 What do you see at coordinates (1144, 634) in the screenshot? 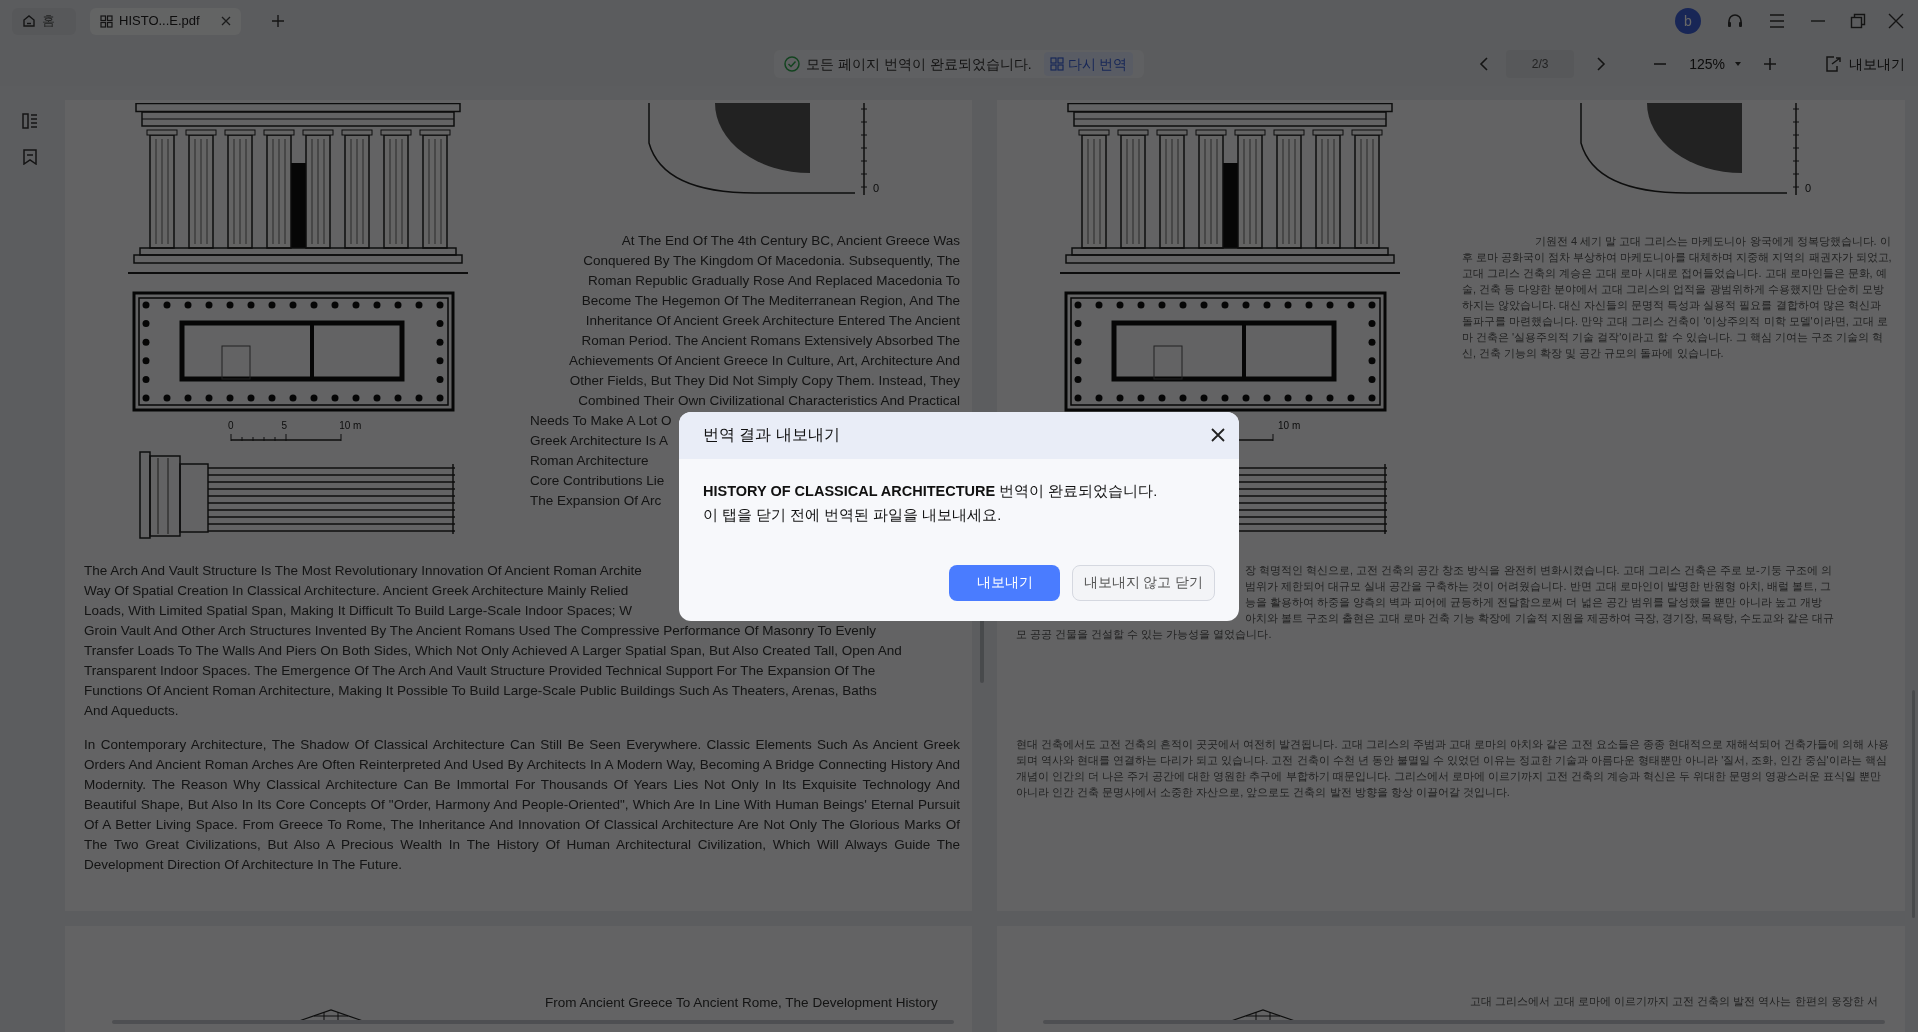
I see `text-line: 모 공공 건물을 건설할 수 있는 가능성을 열었습니다.` at bounding box center [1144, 634].